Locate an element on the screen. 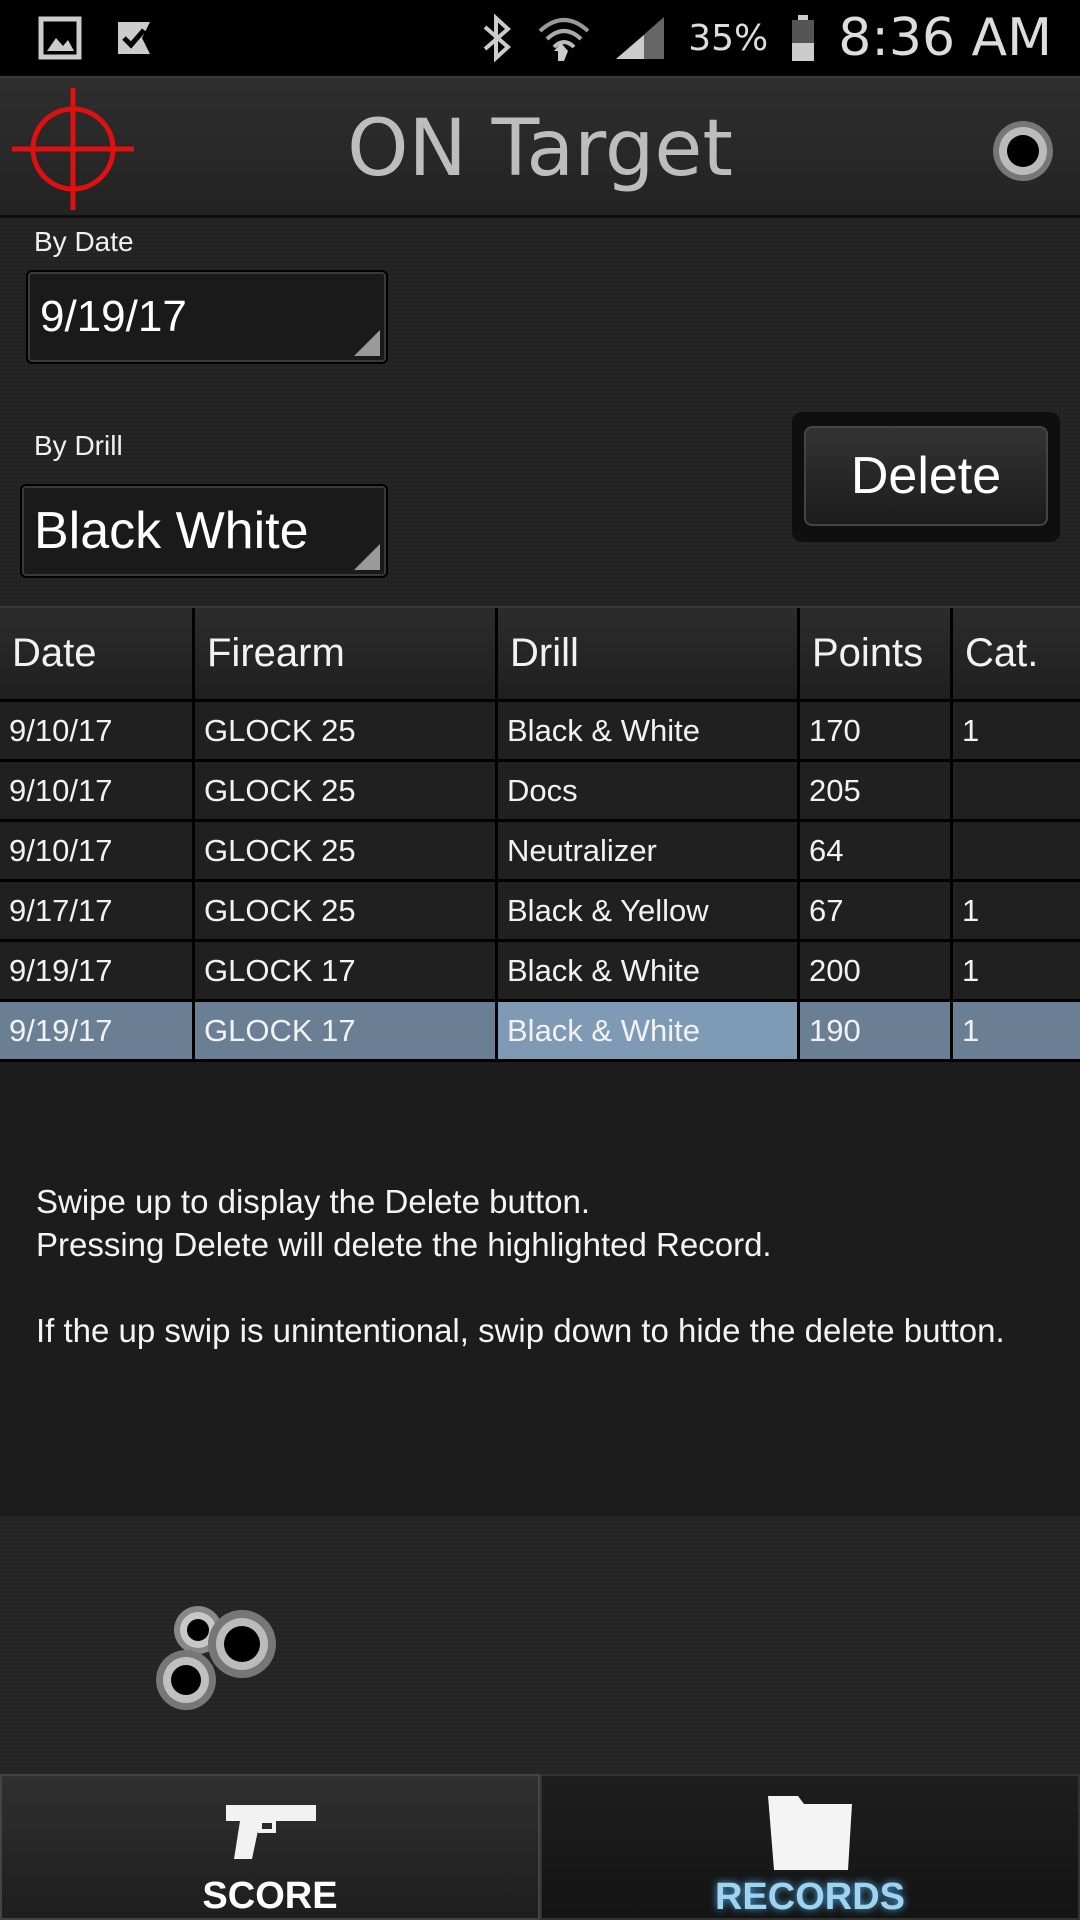 The height and width of the screenshot is (1920, 1080). bullet-hole-icon is located at coordinates (1023, 151).